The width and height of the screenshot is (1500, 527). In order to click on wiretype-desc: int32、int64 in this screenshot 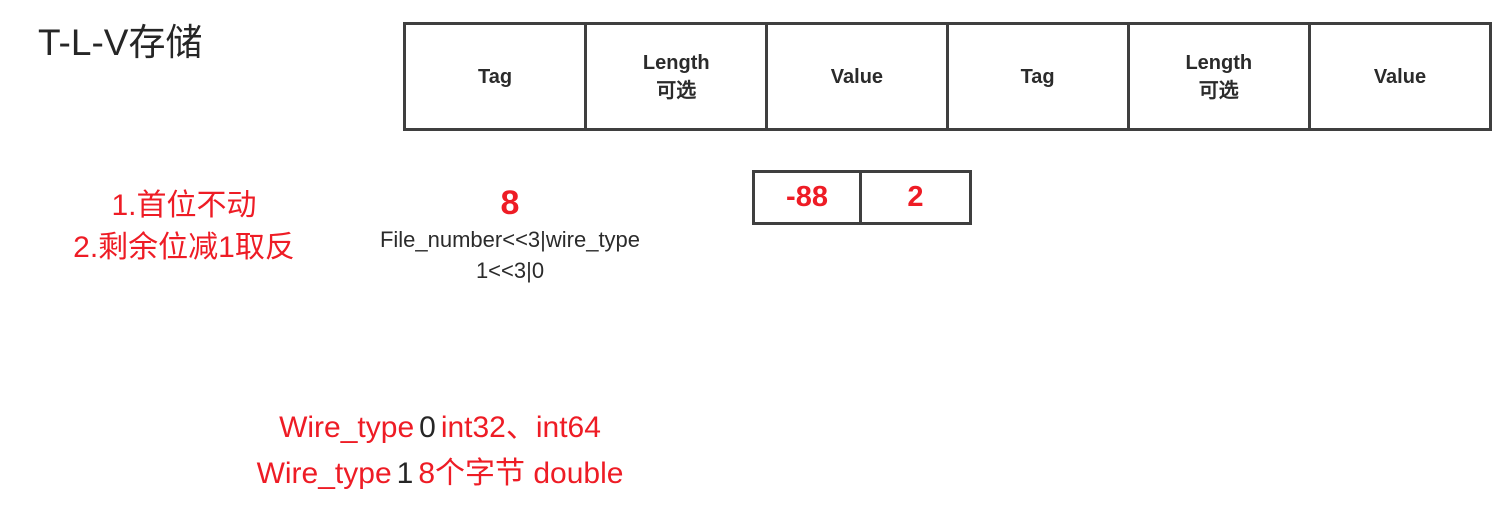, I will do `click(520, 427)`.